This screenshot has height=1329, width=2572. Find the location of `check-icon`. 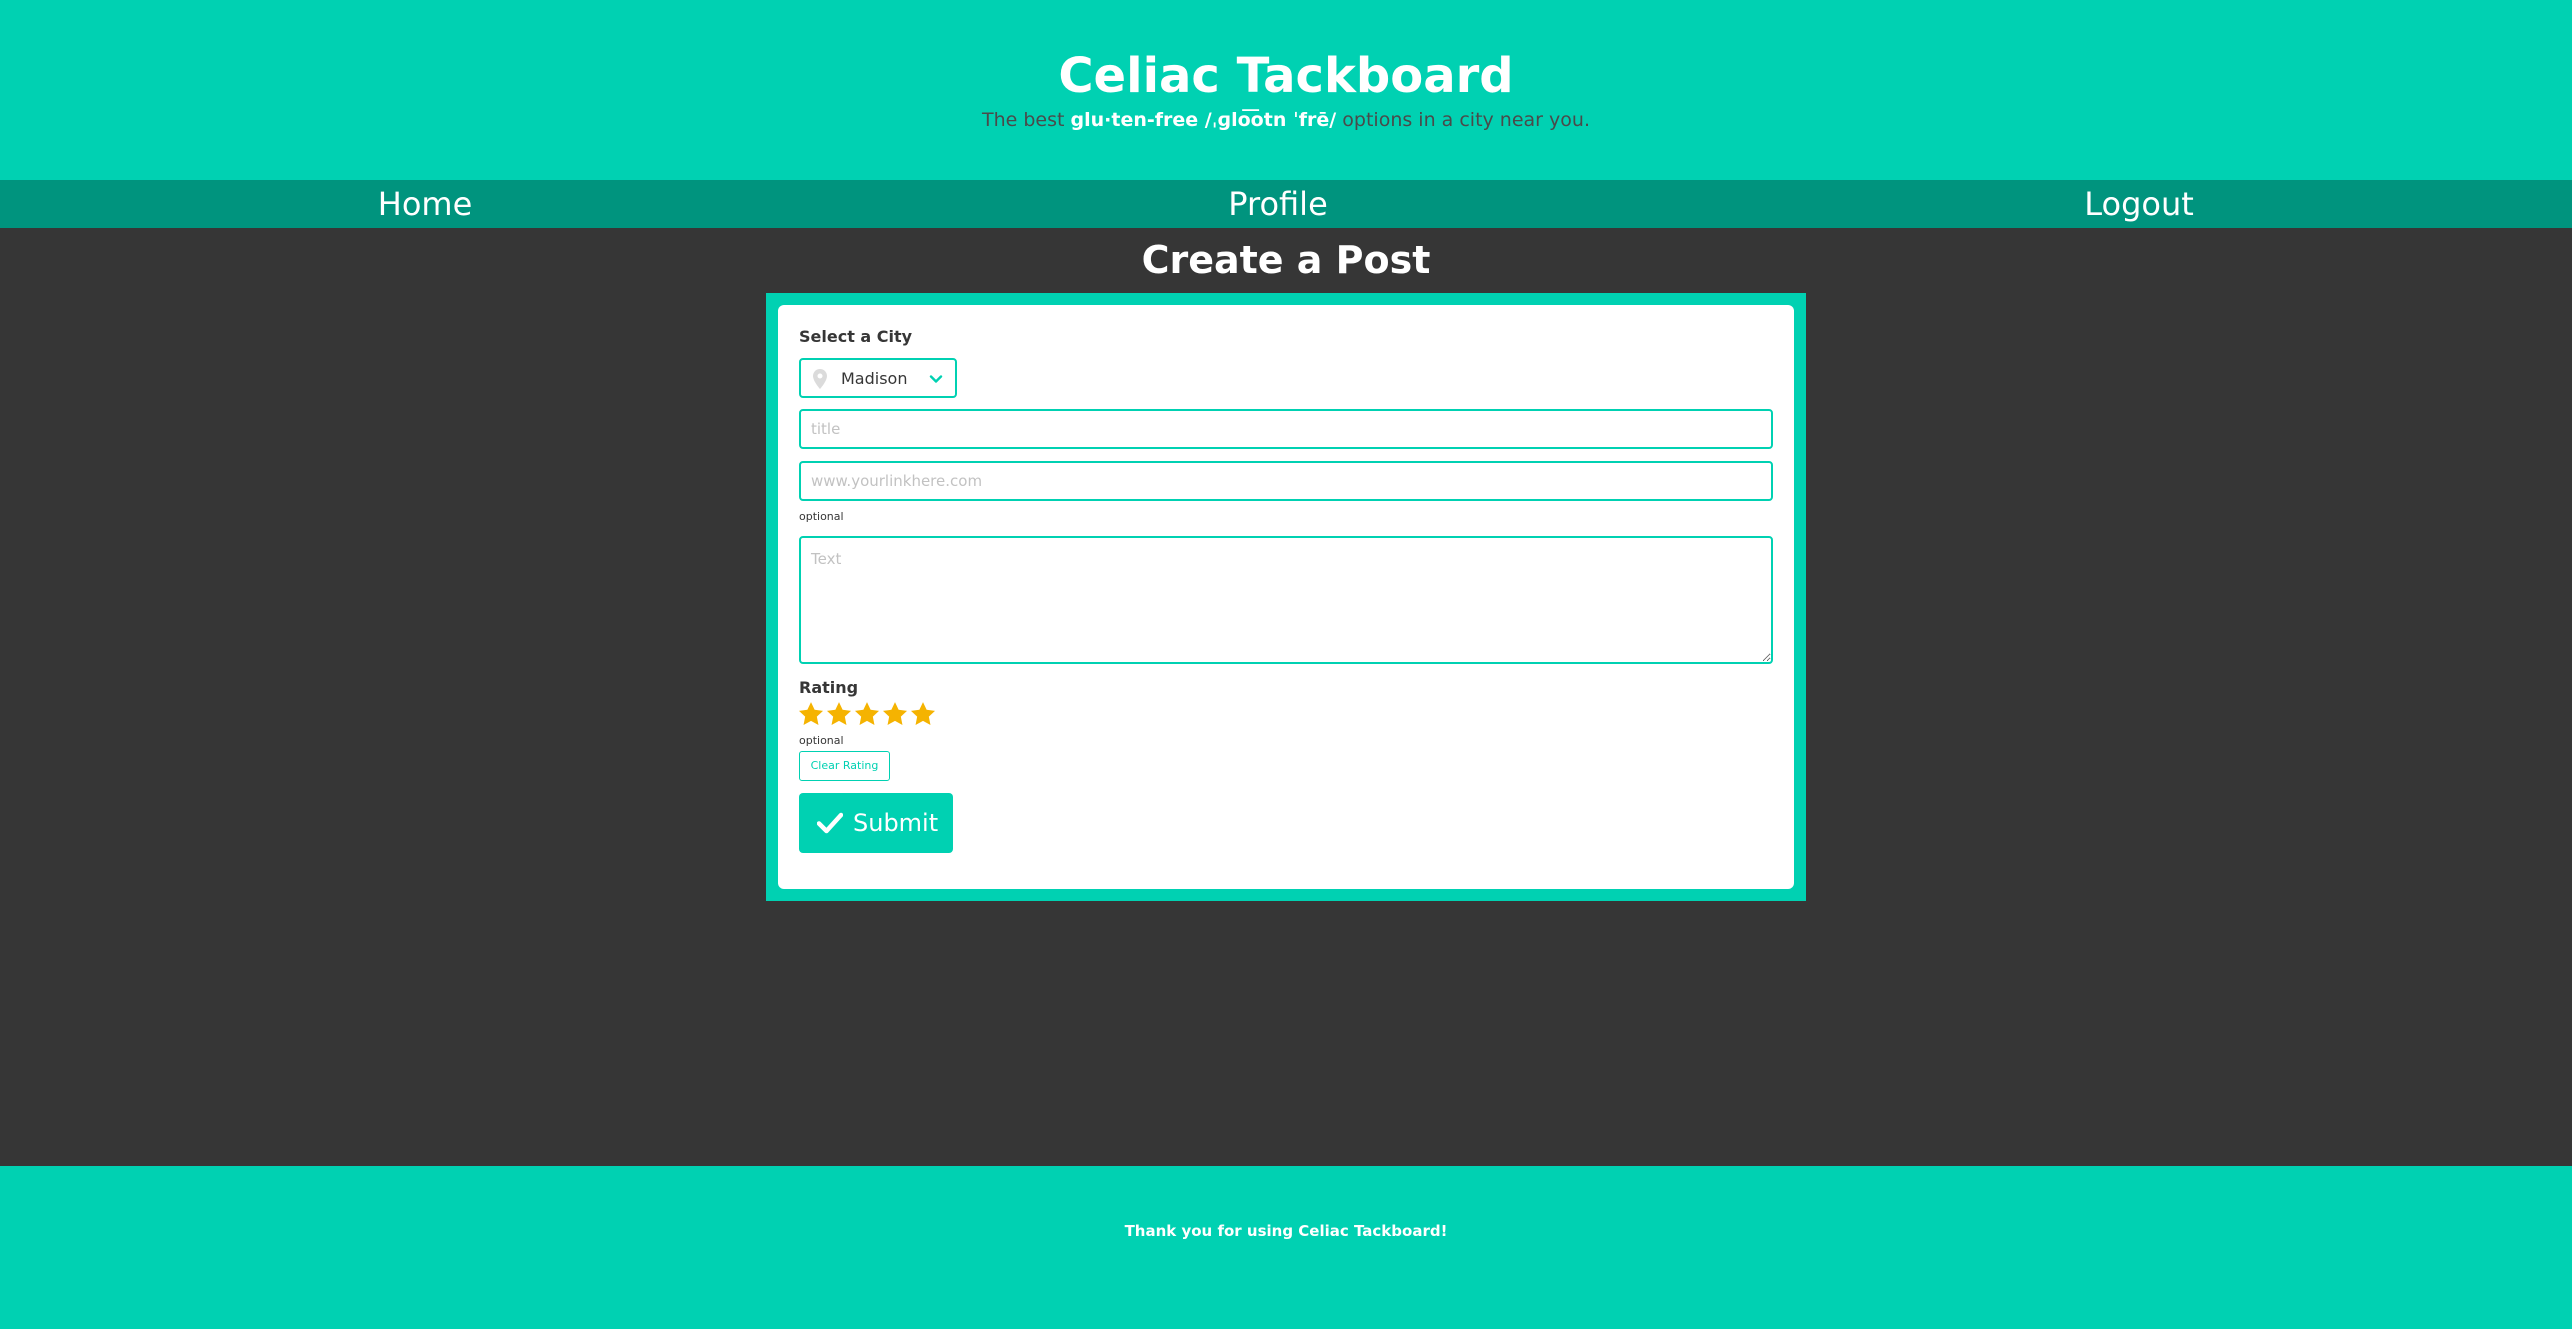

check-icon is located at coordinates (830, 823).